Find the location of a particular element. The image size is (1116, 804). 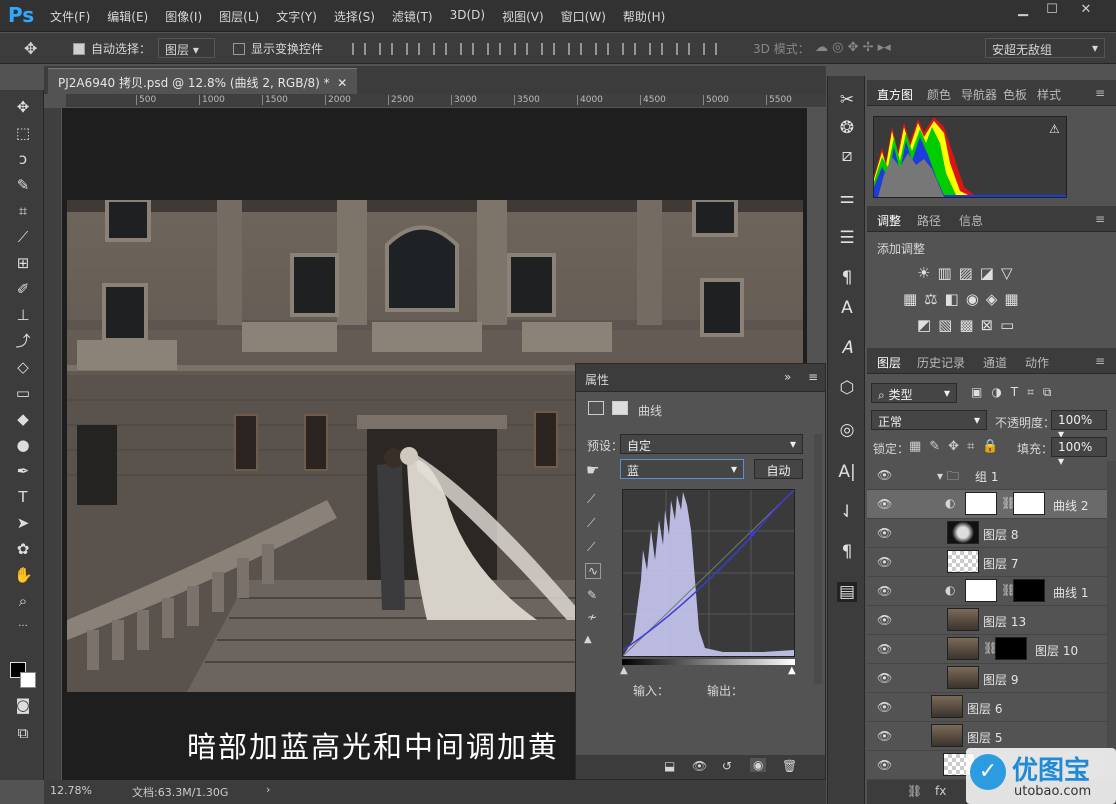

screen-mode-icon: ⧉ is located at coordinates (23, 733).